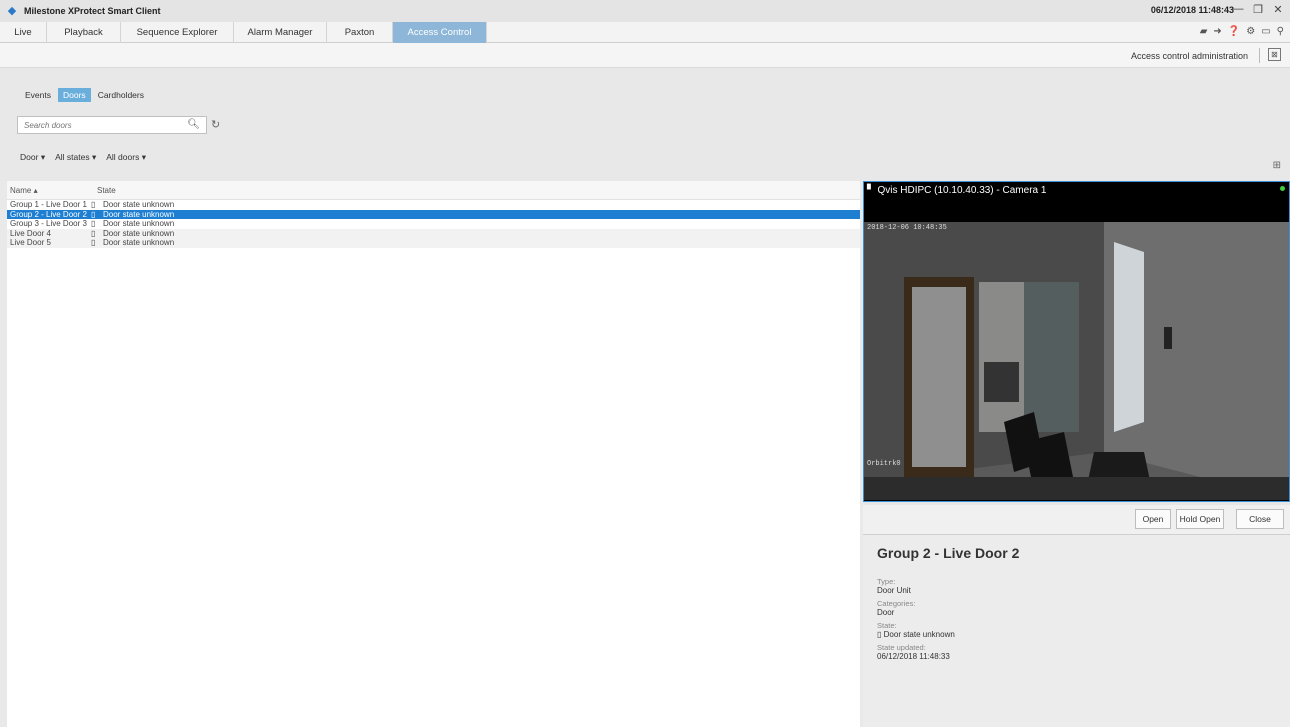 This screenshot has height=727, width=1290. What do you see at coordinates (1277, 165) in the screenshot?
I see `layout-icon: ⊞` at bounding box center [1277, 165].